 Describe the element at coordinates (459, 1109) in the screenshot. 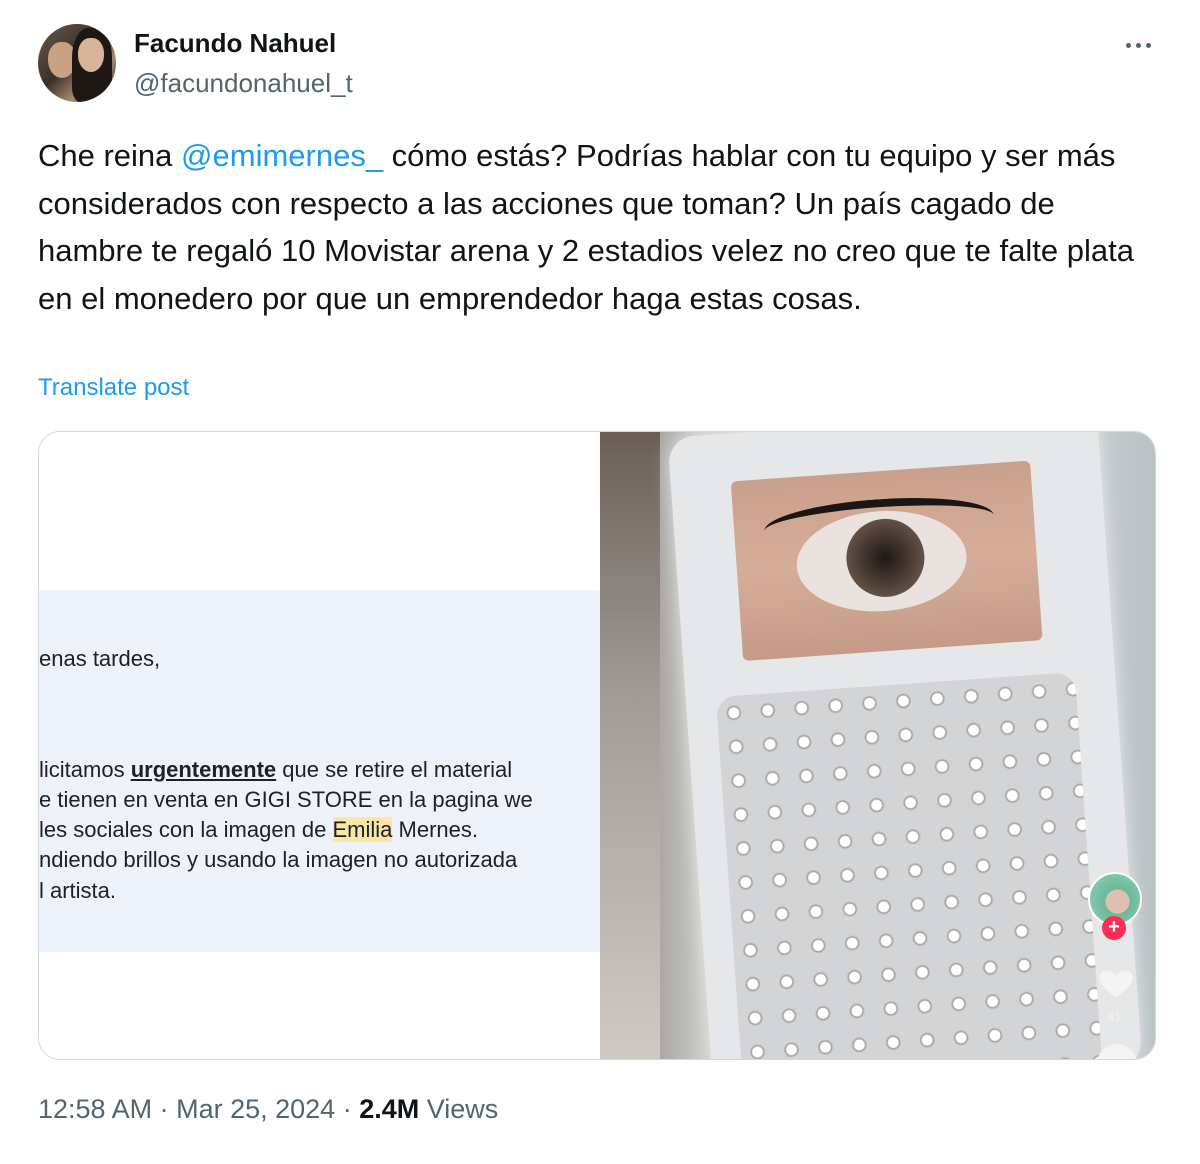

I see `views-label: Views` at that location.